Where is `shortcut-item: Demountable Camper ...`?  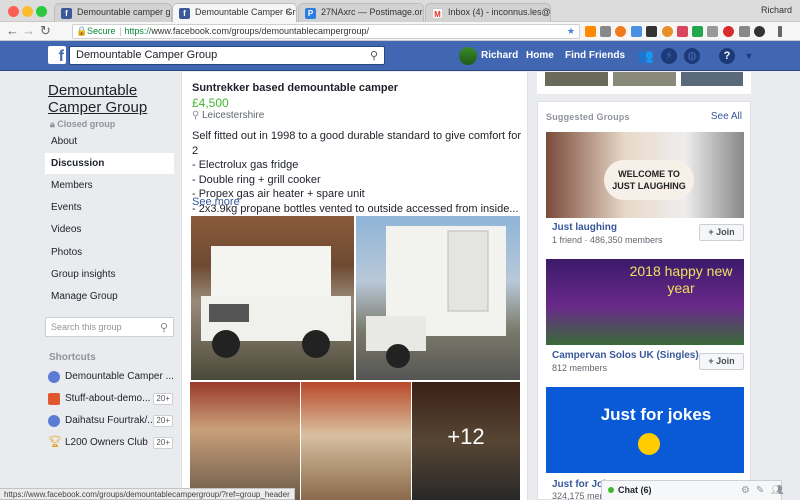
shortcut-item: Demountable Camper ... is located at coordinates (111, 377).